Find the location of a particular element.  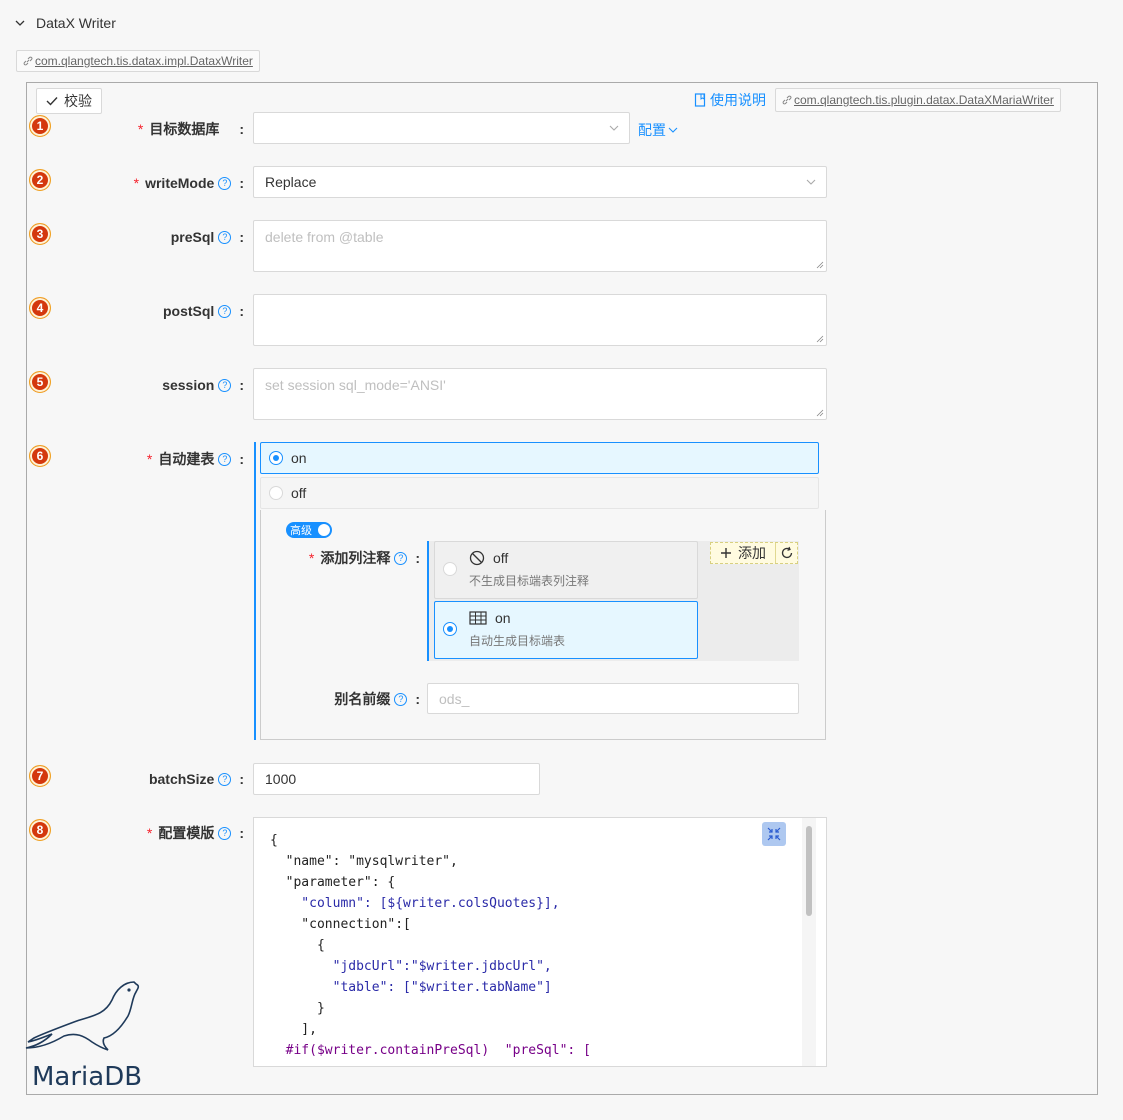

add-button: 添加 is located at coordinates (743, 553).